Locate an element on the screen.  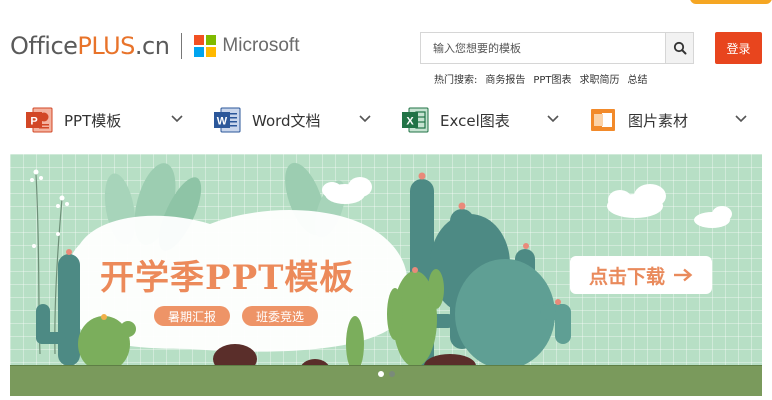
hot-search-link: PPT图表 is located at coordinates (552, 78).